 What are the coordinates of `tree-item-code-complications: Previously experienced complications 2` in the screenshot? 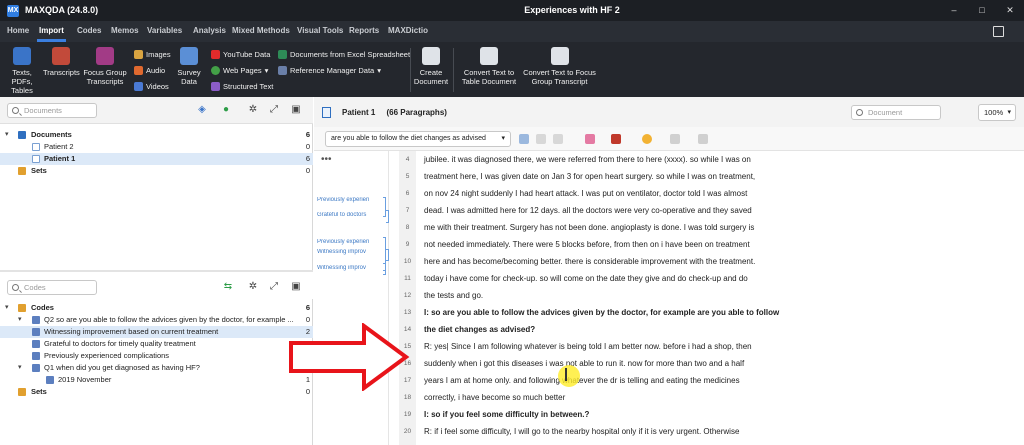 It's located at (156, 356).